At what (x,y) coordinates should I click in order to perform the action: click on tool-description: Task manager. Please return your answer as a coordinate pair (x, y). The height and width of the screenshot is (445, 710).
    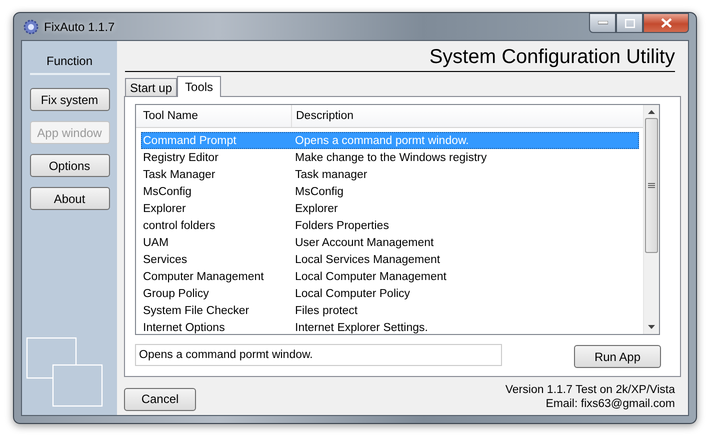
    Looking at the image, I should click on (331, 174).